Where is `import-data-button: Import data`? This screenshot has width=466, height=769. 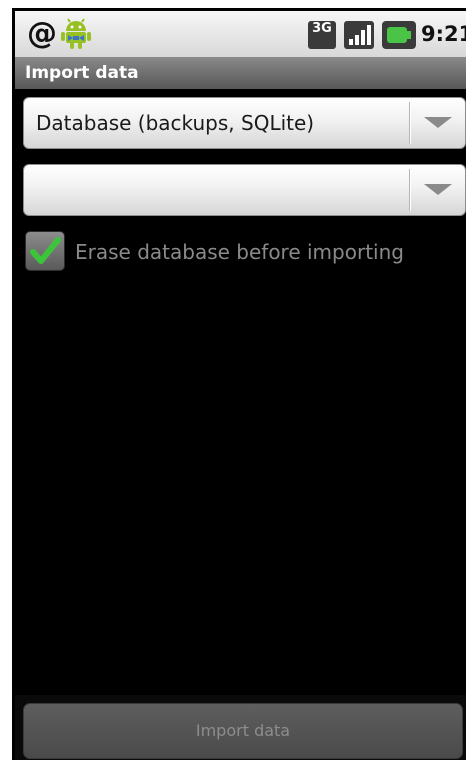 import-data-button: Import data is located at coordinates (243, 731).